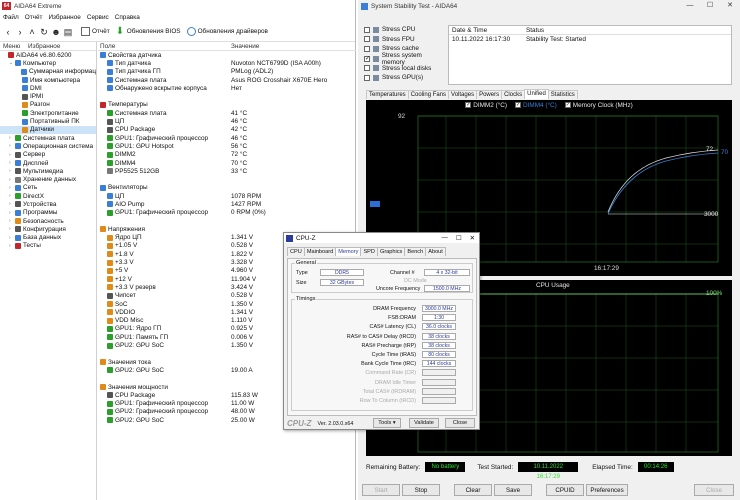 This screenshot has height=500, width=740. What do you see at coordinates (44, 32) in the screenshot?
I see `refresh-icon: ↻` at bounding box center [44, 32].